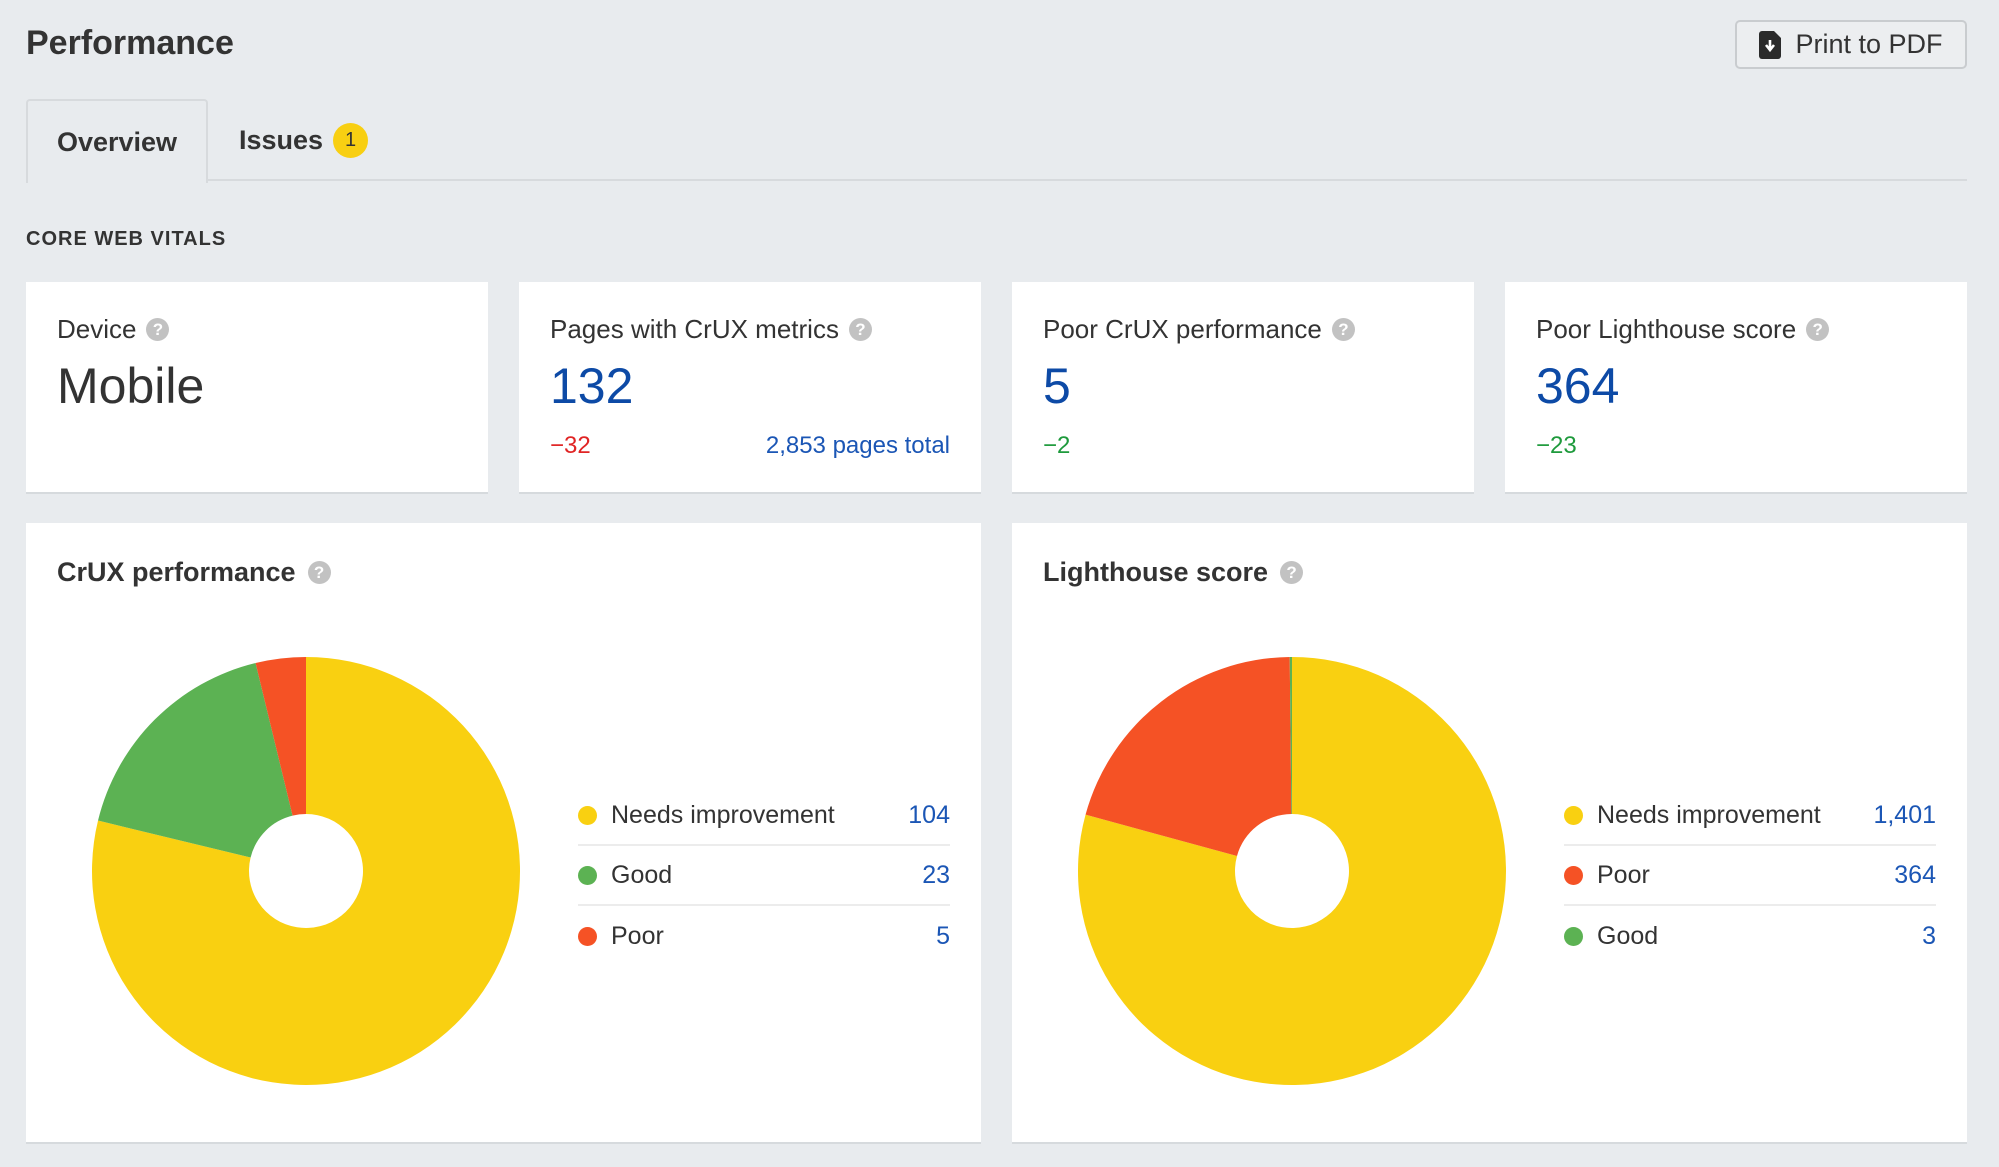 The image size is (1999, 1167). I want to click on lighthouse-donut-chart, so click(1292, 871).